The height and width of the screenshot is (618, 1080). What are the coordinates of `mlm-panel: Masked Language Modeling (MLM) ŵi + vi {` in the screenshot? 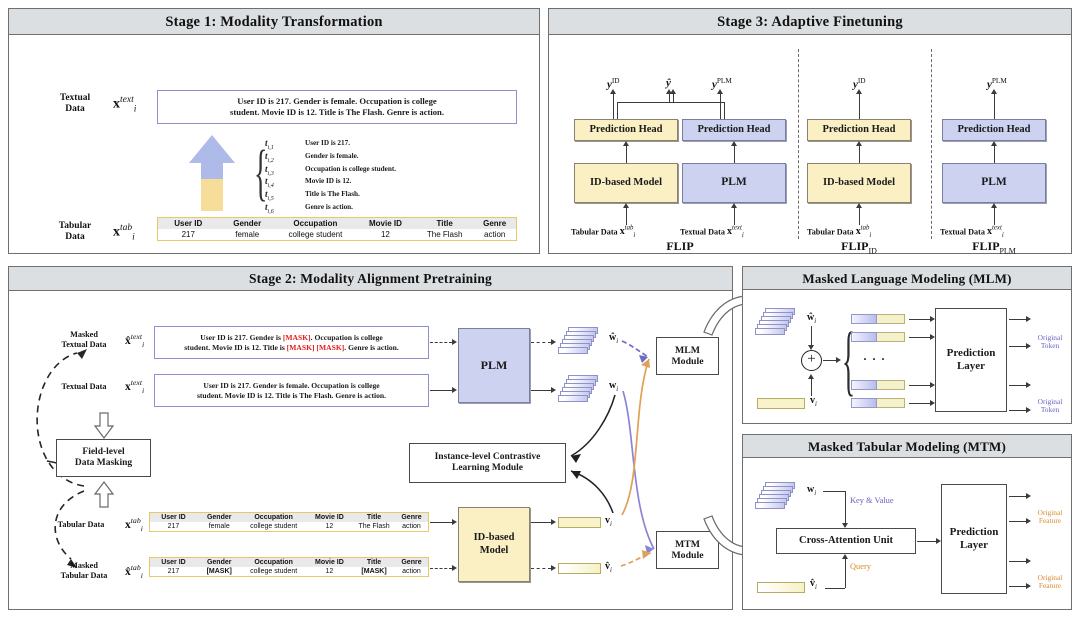 It's located at (907, 345).